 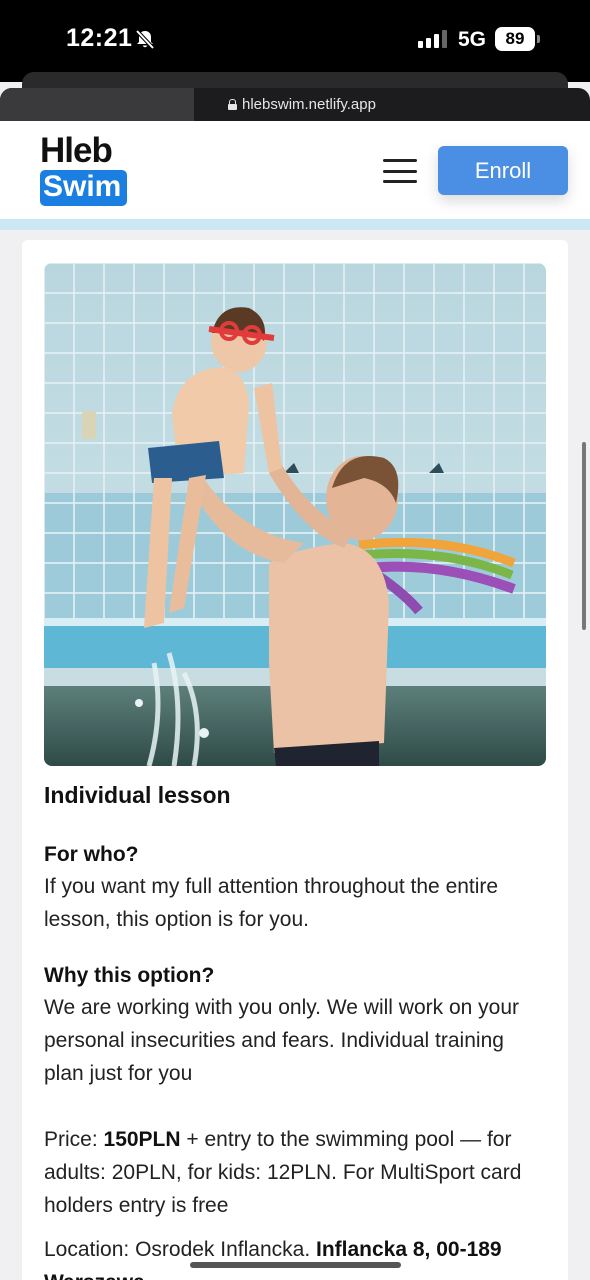 What do you see at coordinates (97, 105) in the screenshot?
I see `browser-tab` at bounding box center [97, 105].